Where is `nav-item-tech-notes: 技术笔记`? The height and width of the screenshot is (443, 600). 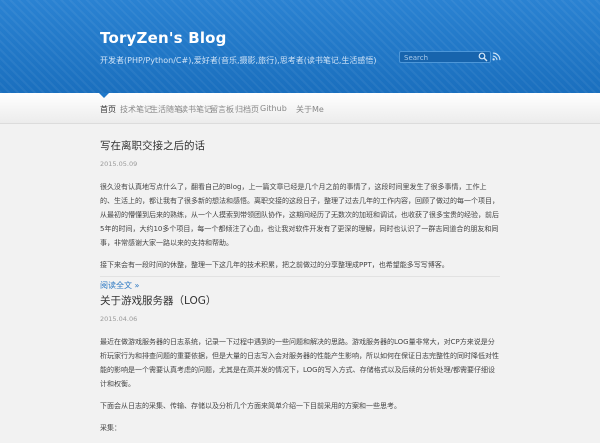 nav-item-tech-notes: 技术笔记 is located at coordinates (136, 109).